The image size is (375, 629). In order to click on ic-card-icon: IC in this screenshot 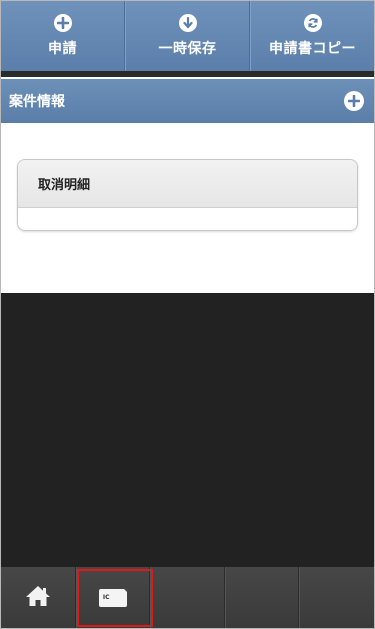, I will do `click(113, 597)`.